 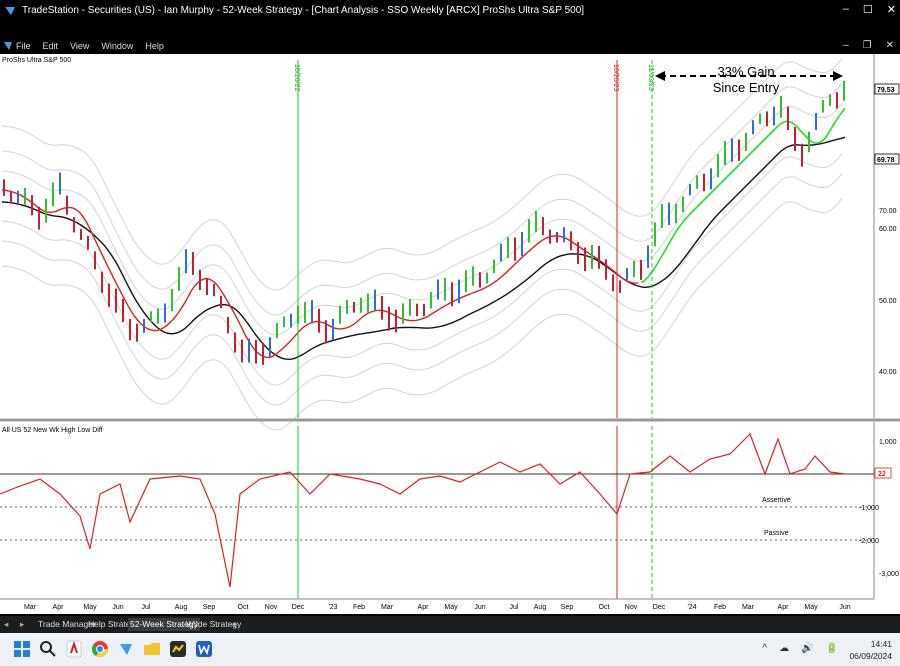 What do you see at coordinates (743, 195) in the screenshot?
I see `short-moving-average-line-green` at bounding box center [743, 195].